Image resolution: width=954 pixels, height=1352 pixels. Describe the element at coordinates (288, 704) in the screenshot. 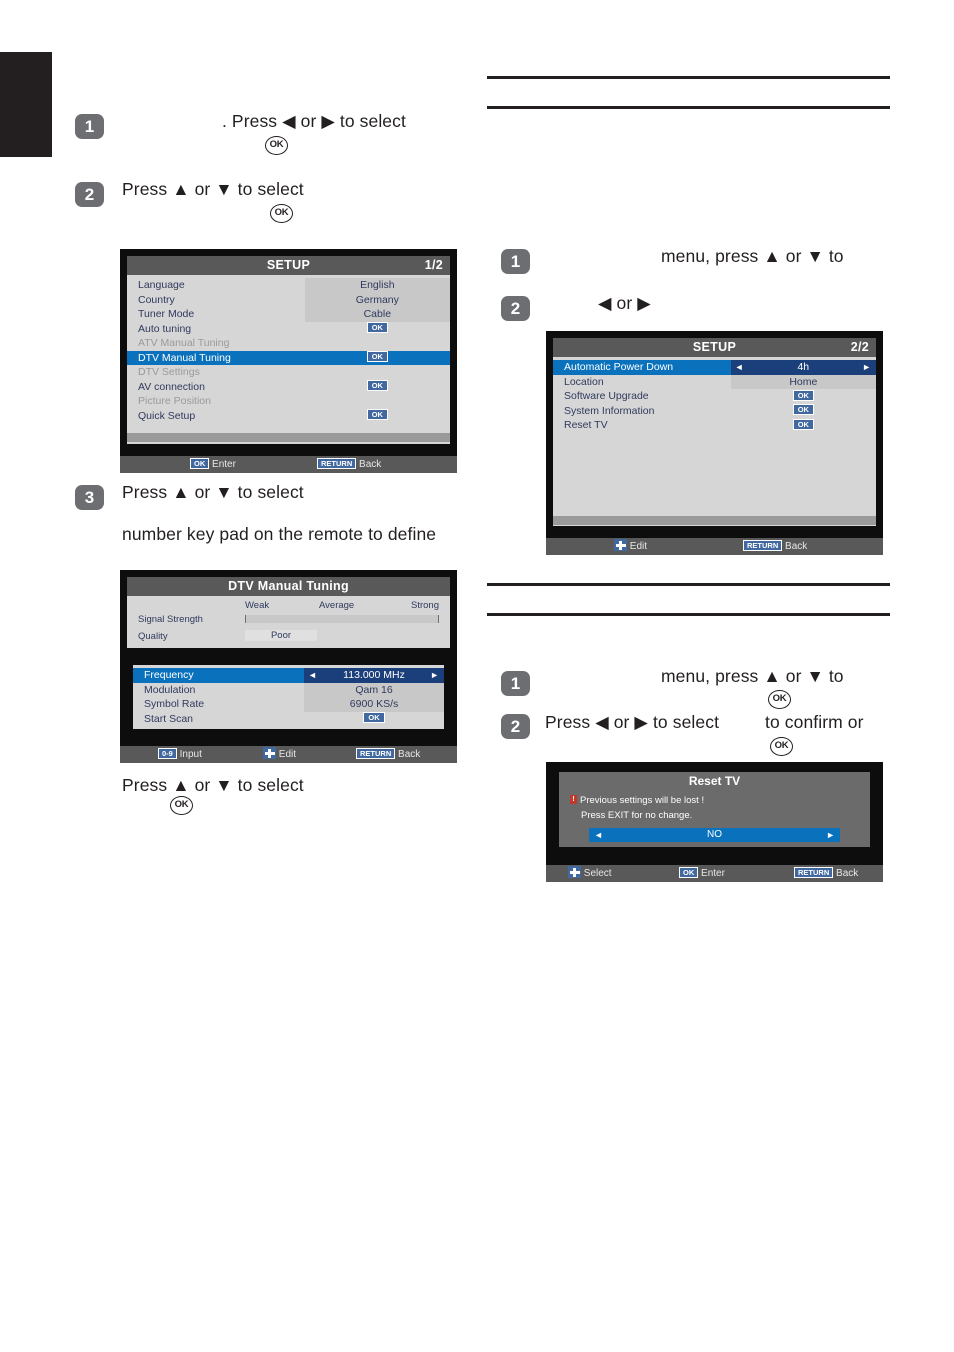

I see `menu-row-symbol-rate: Symbol Rate 6900 KS/s` at that location.